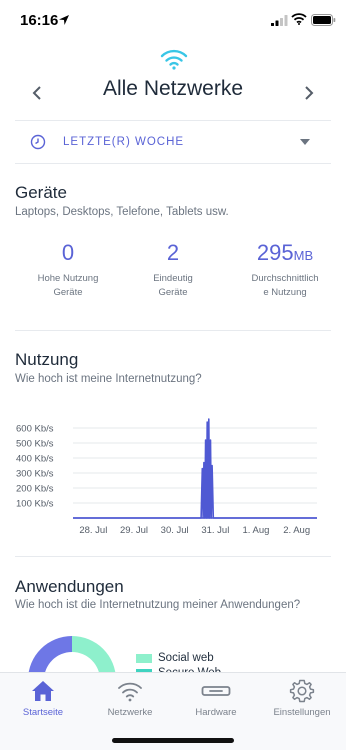  I want to click on network-title: Alle Netzwerke, so click(173, 88).